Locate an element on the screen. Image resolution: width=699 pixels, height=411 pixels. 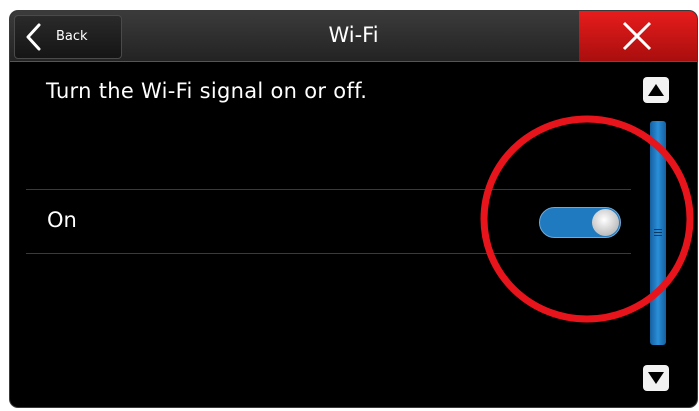
scroll-up-button is located at coordinates (656, 90).